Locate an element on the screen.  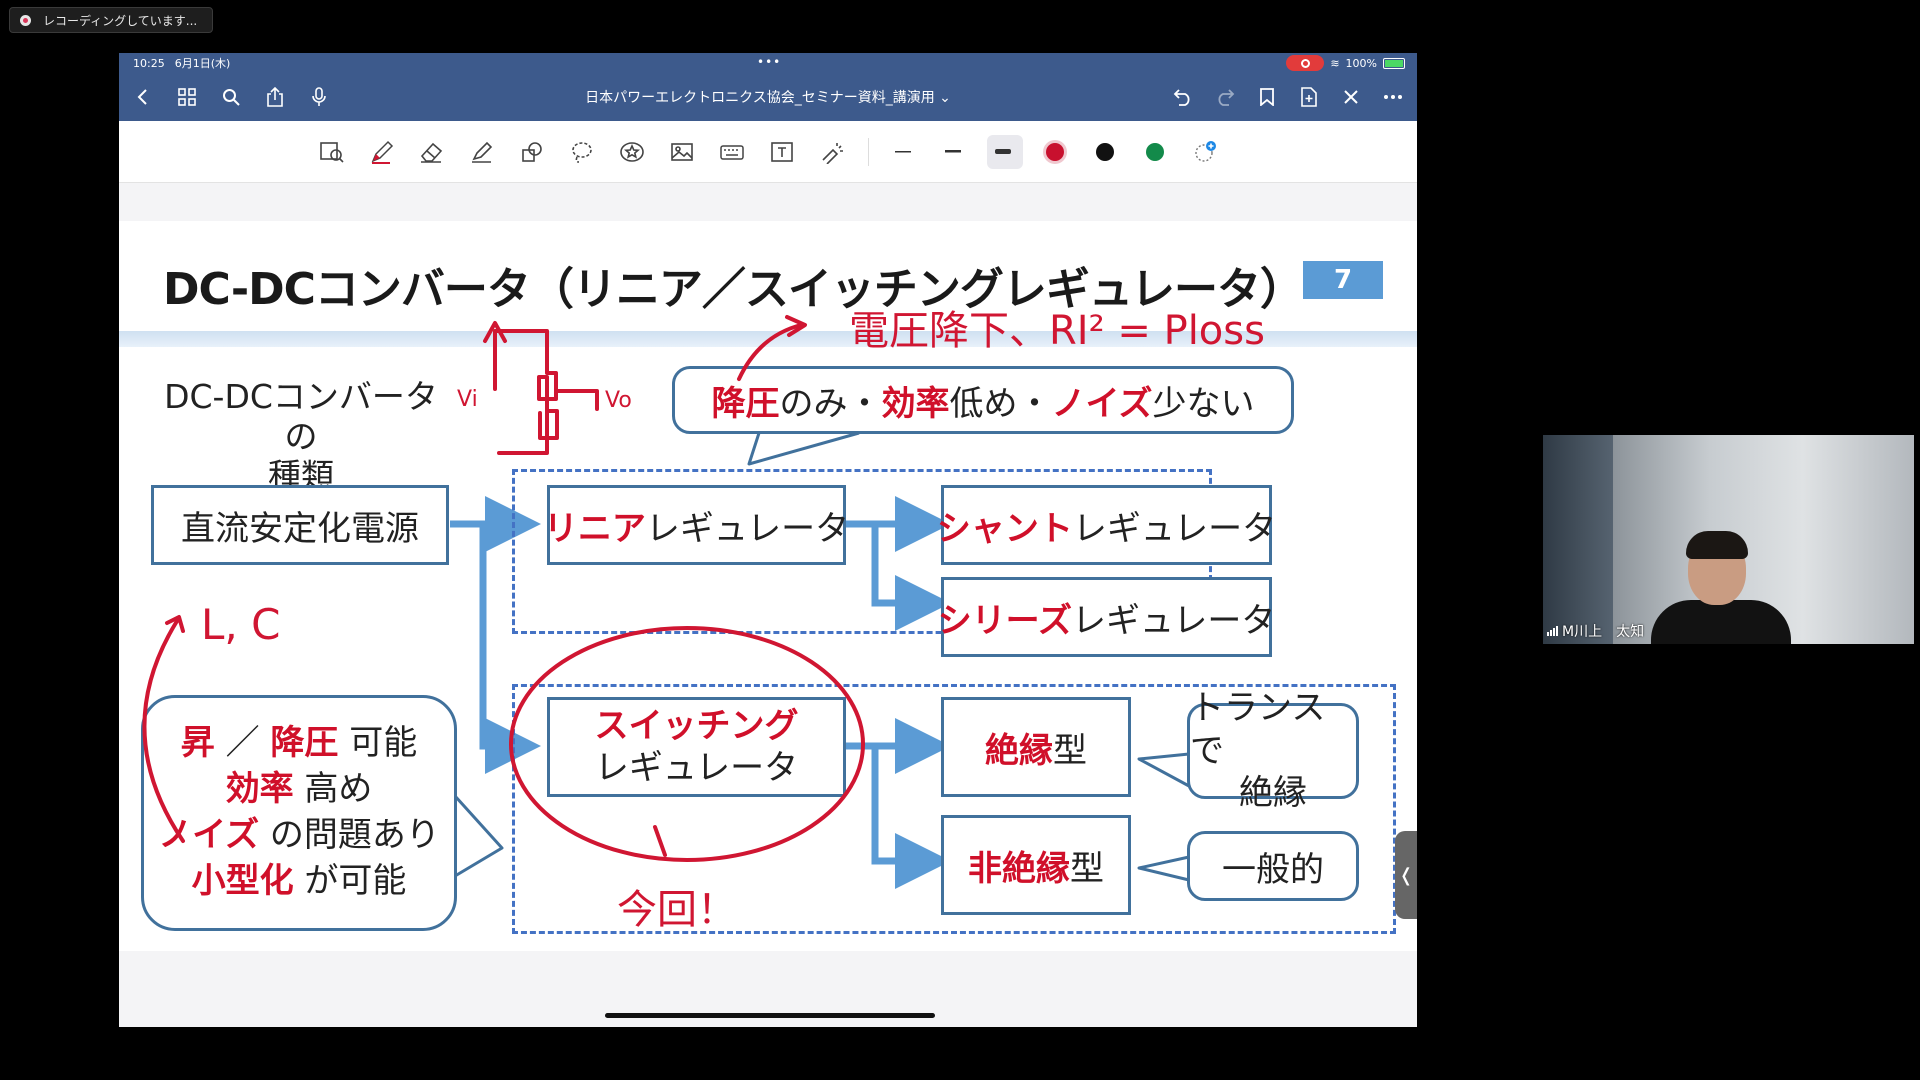
shunt-rest-text: レギュレータ is located at coordinates (1174, 528).